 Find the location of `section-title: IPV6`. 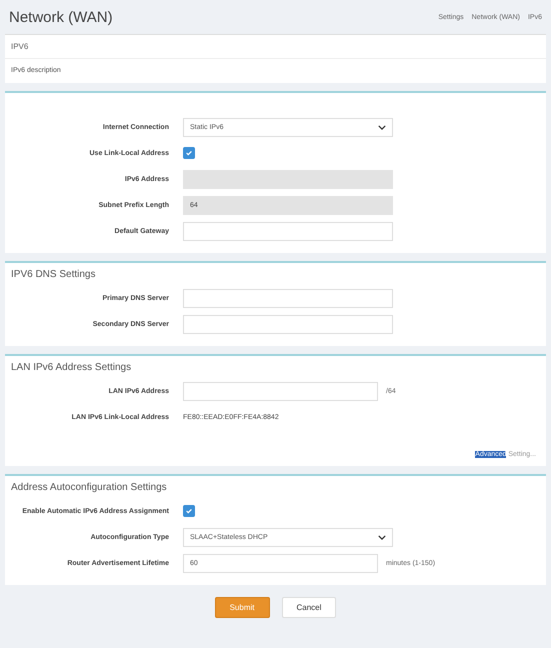

section-title: IPV6 is located at coordinates (275, 47).